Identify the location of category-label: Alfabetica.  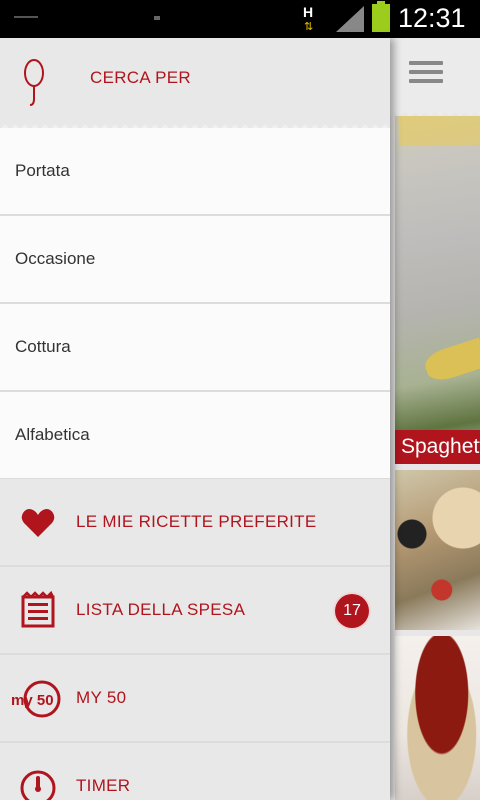
(52, 434).